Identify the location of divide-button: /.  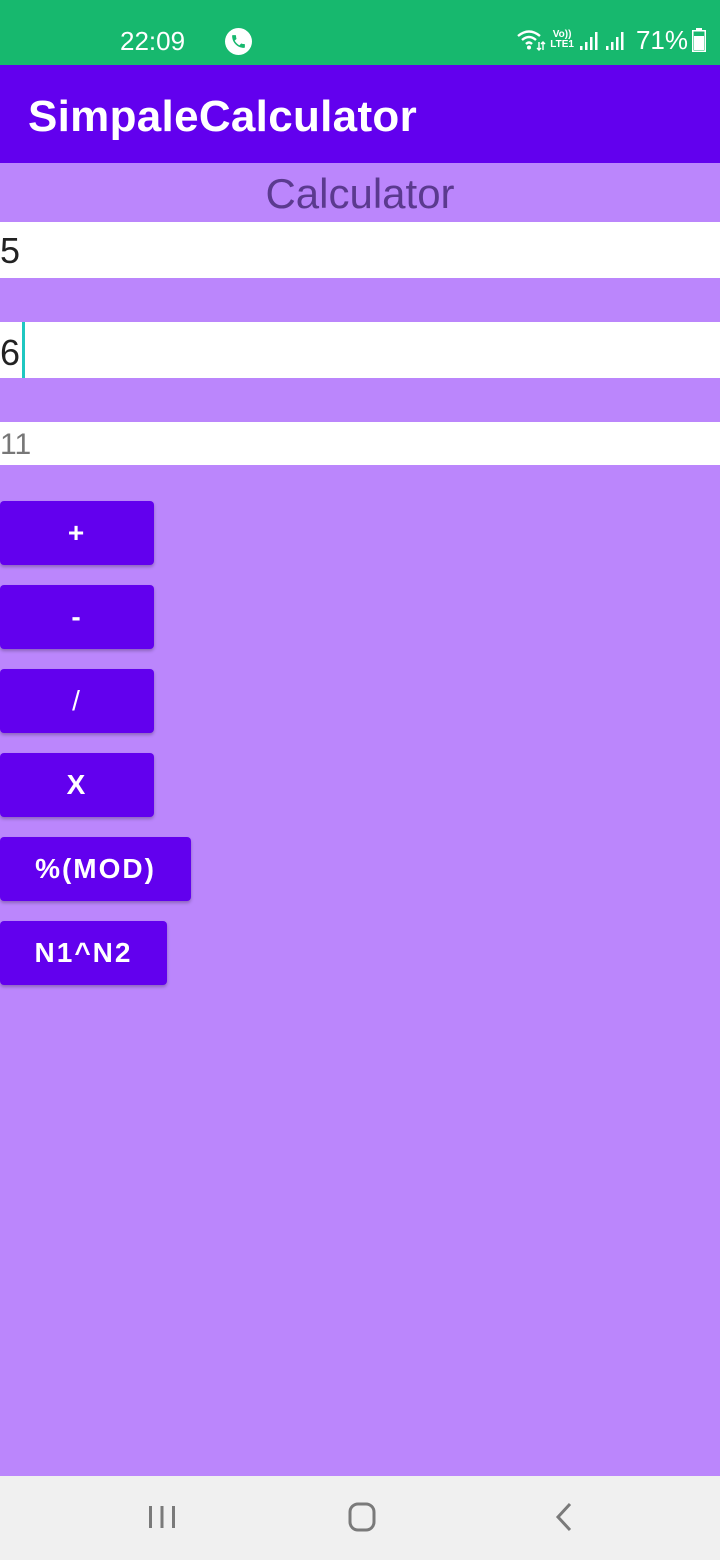
(77, 701).